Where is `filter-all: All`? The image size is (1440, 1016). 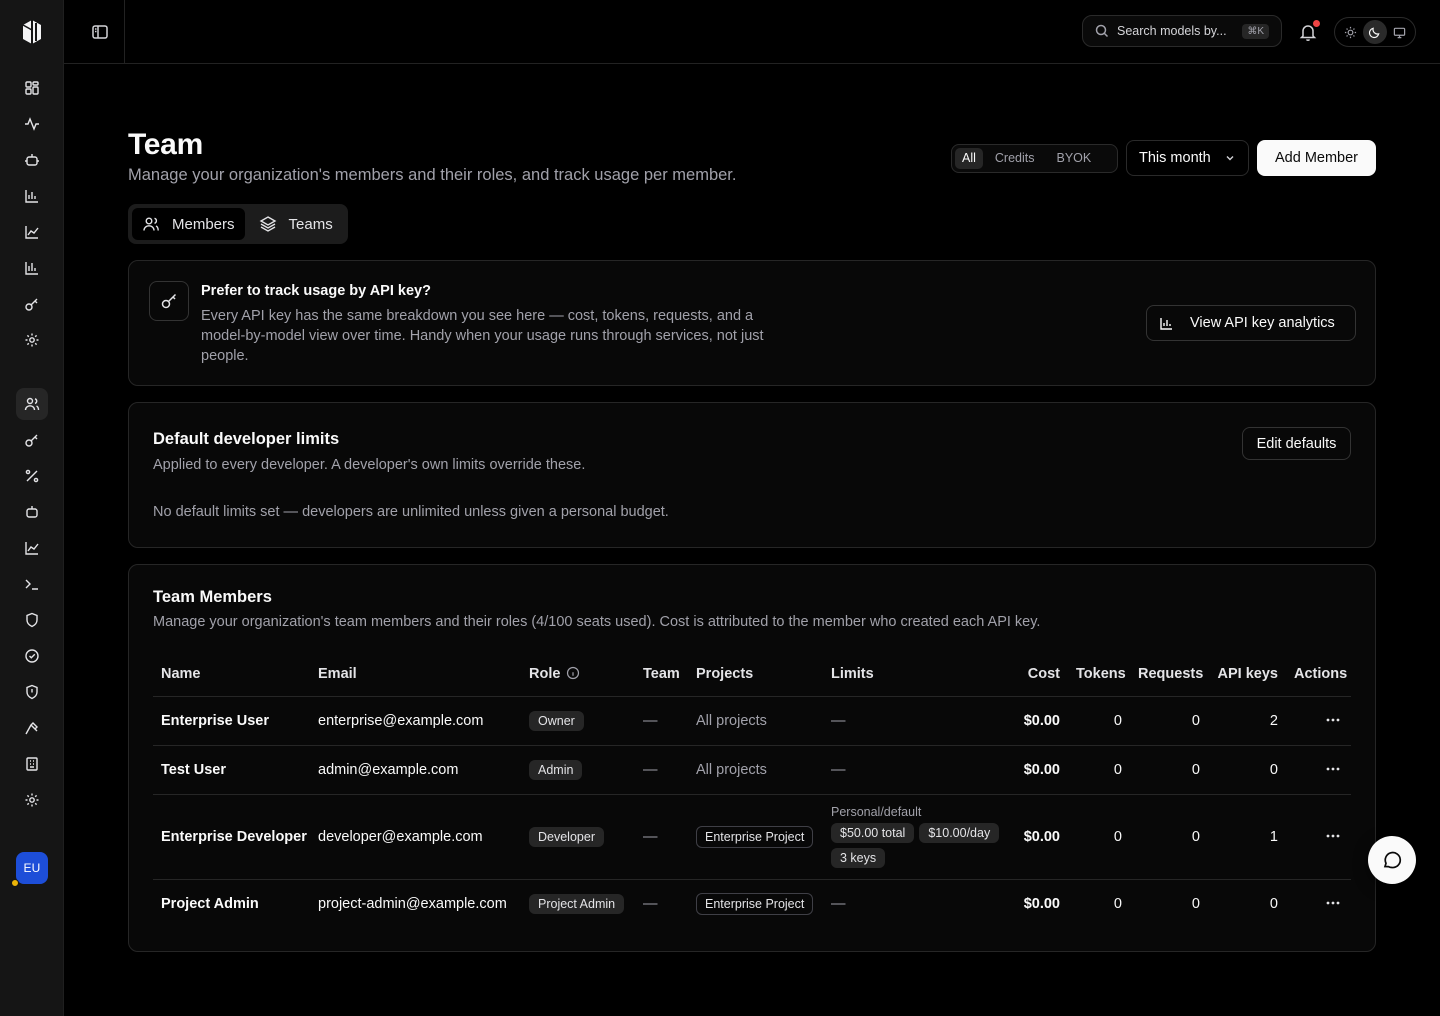
filter-all: All is located at coordinates (969, 158).